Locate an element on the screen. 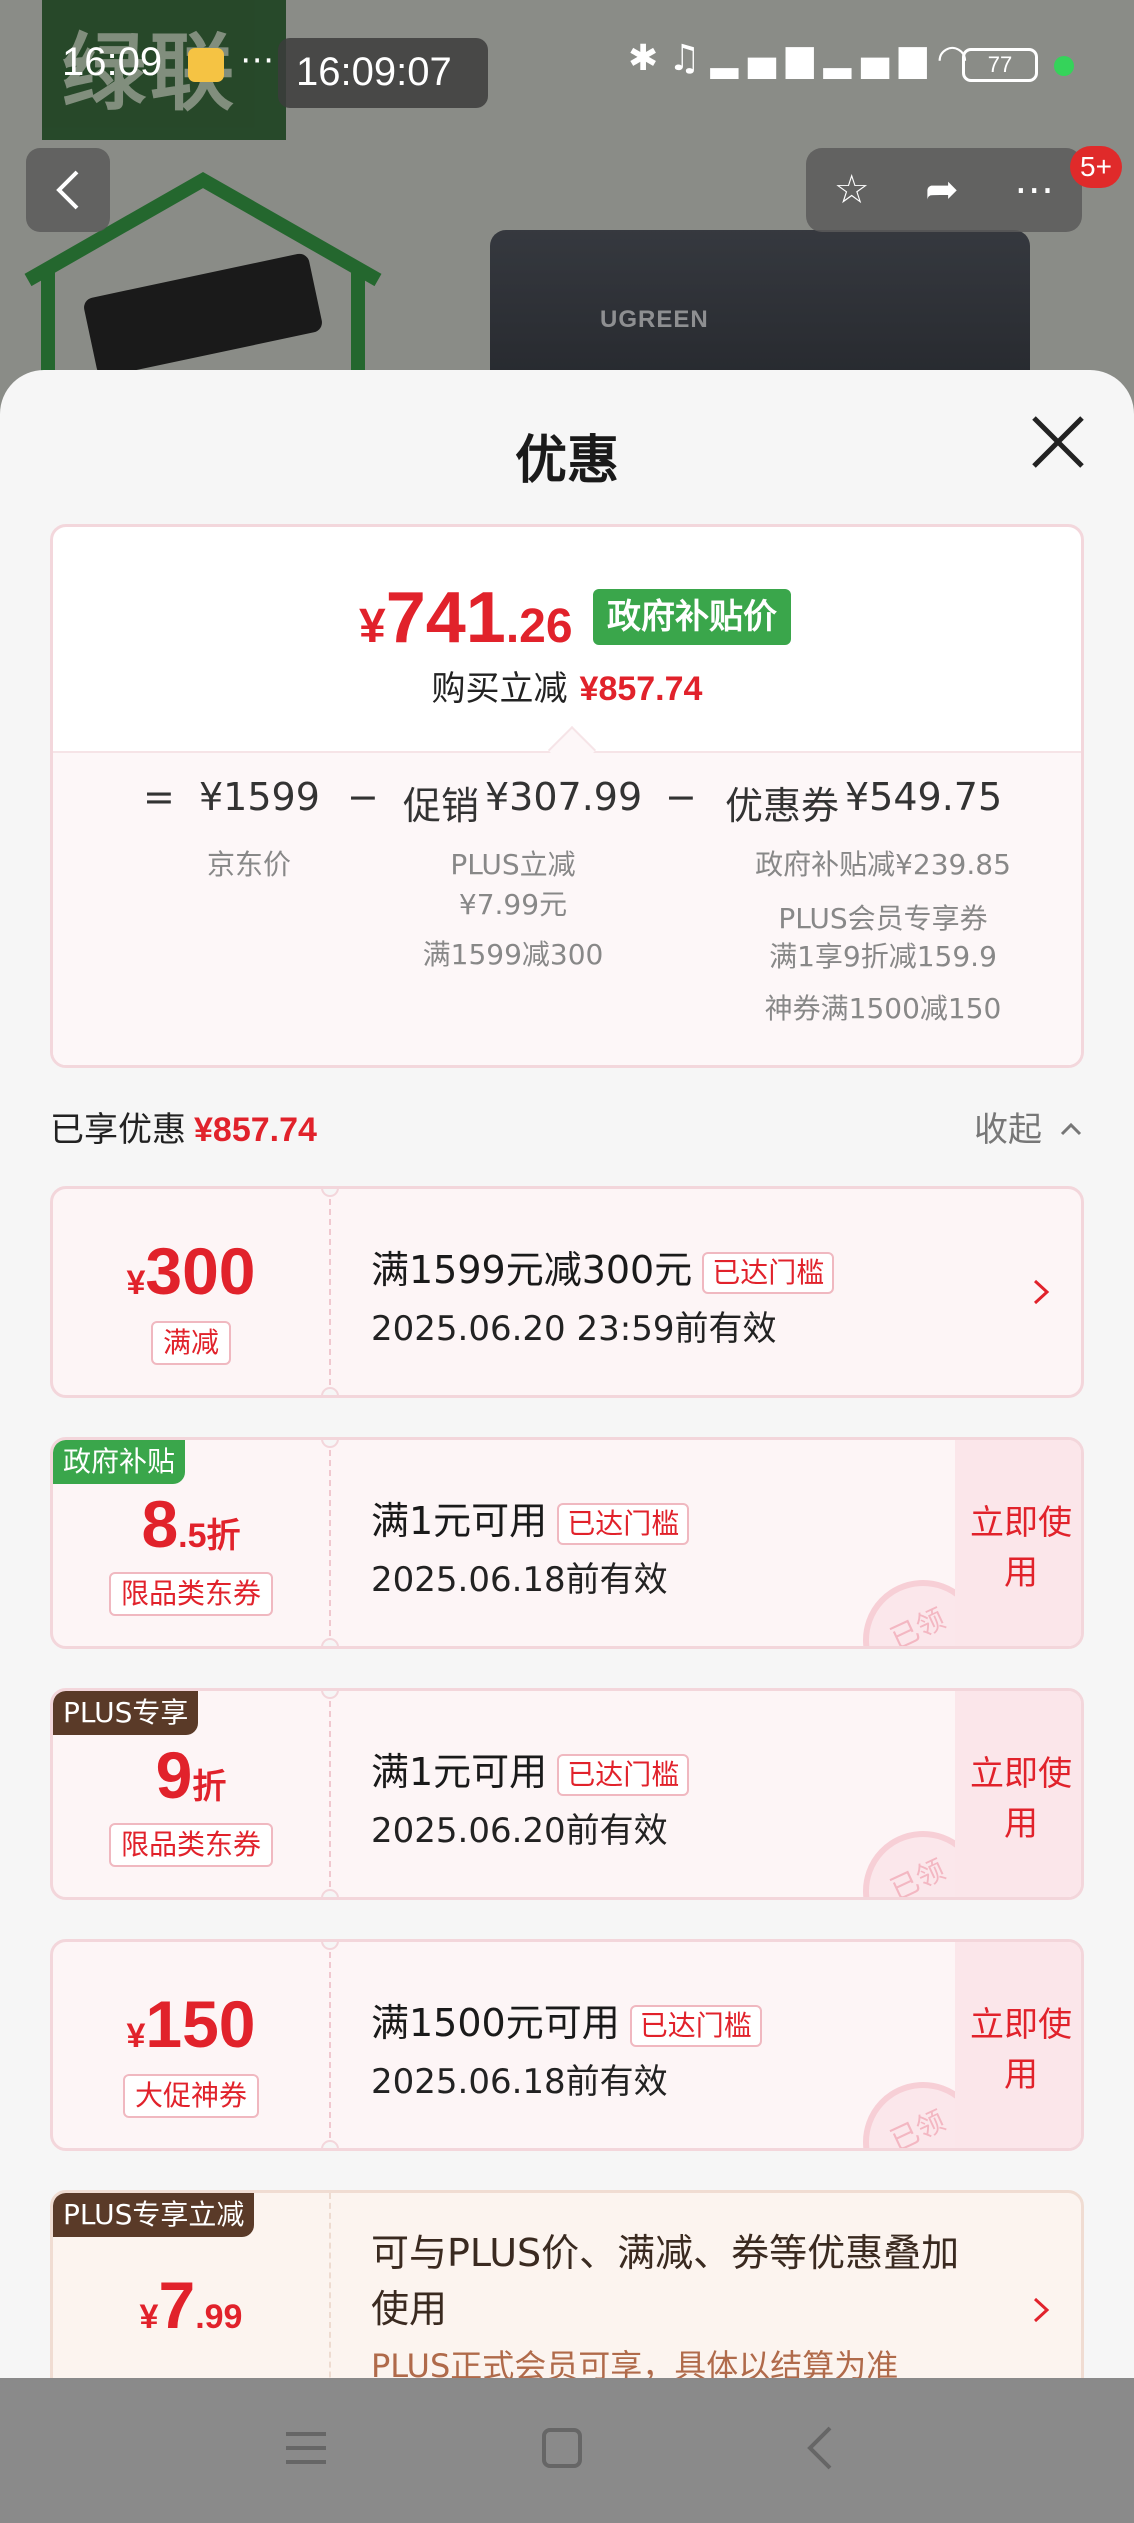  plus-sub-text: PLUS正式会员可享，具体以结算为准 is located at coordinates (635, 2363).